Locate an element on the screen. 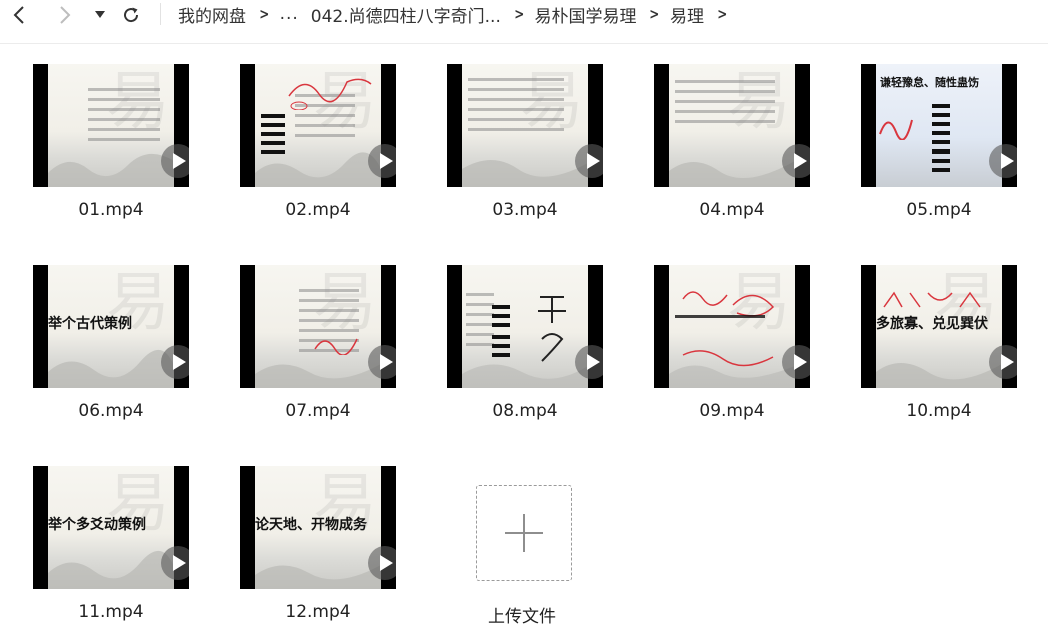 This screenshot has width=1048, height=637. chevron-left-icon is located at coordinates (18, 15).